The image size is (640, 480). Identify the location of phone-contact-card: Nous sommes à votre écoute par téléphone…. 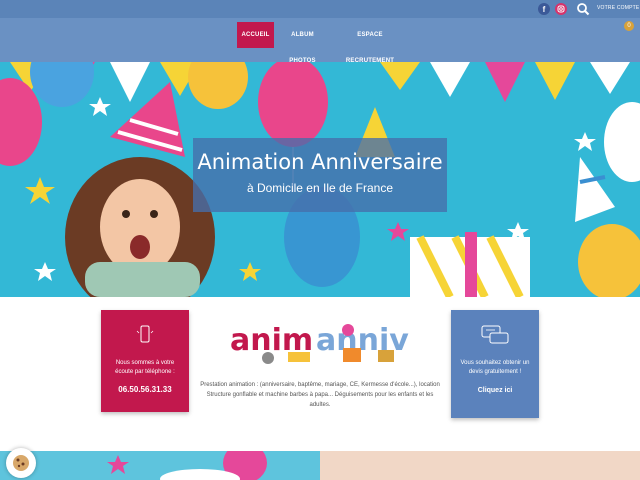
(145, 361).